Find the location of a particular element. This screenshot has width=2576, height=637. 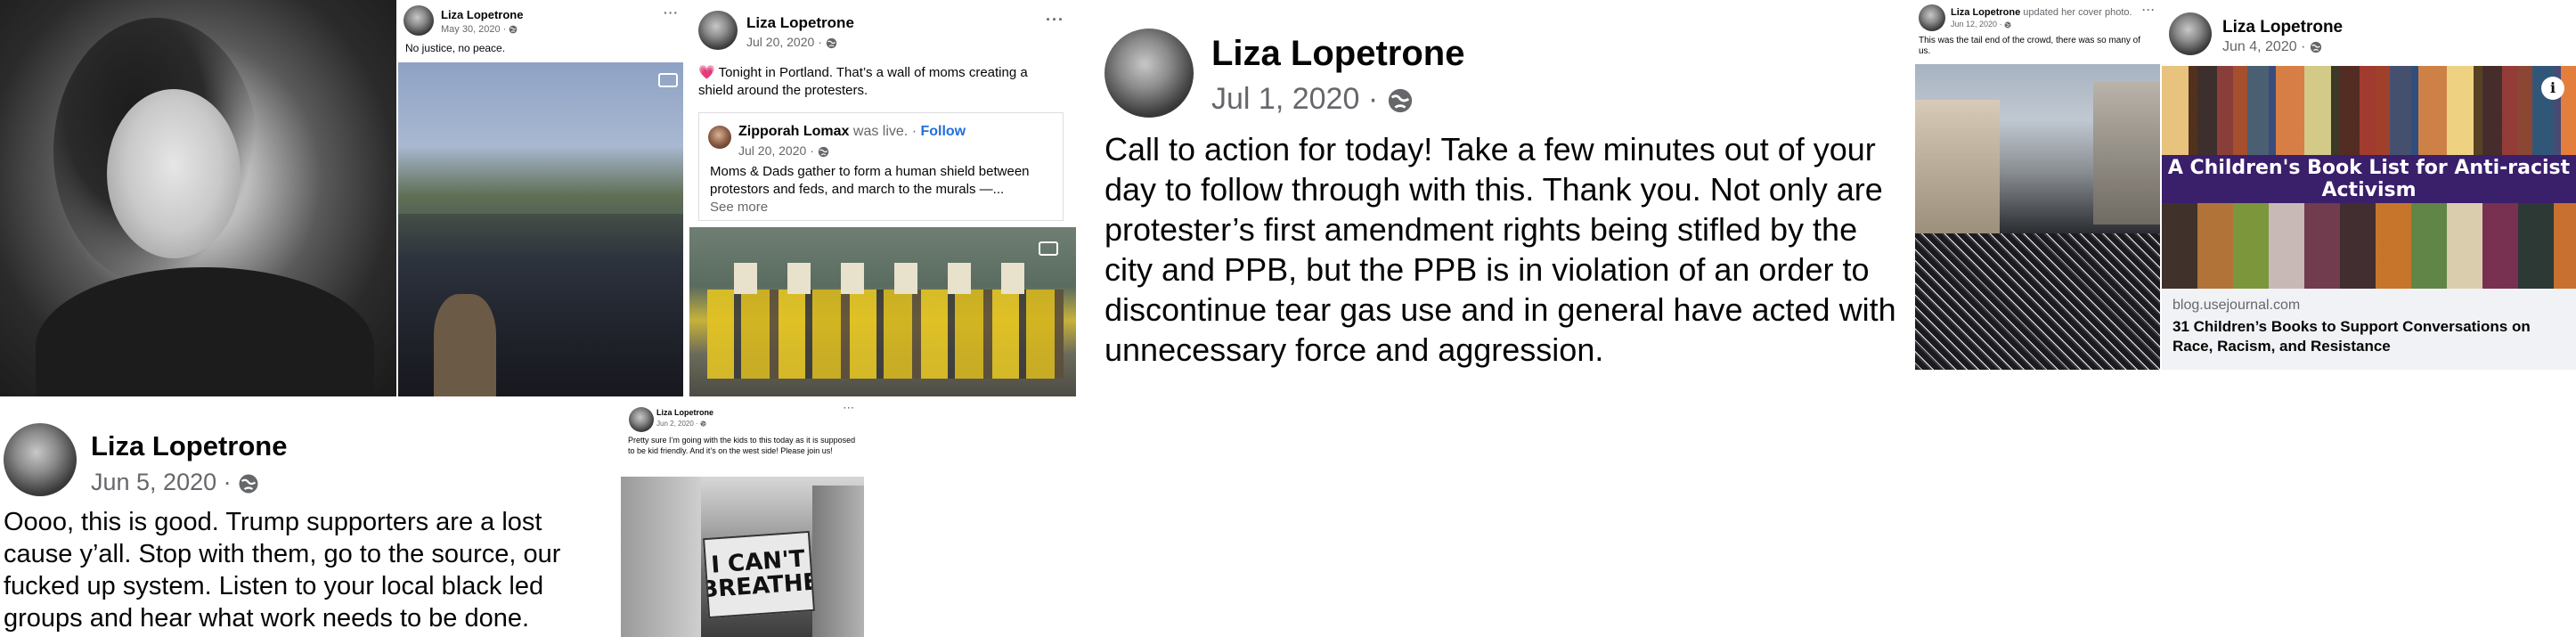

post-date-text: Jun 2, 2020 is located at coordinates (675, 424).